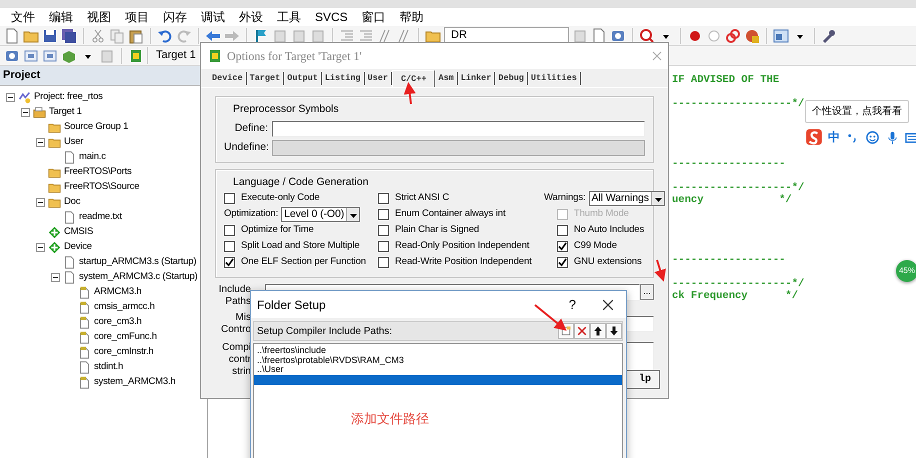 The height and width of the screenshot is (458, 916). Describe the element at coordinates (280, 198) in the screenshot. I see `checkbox-label: Execute-only Code` at that location.